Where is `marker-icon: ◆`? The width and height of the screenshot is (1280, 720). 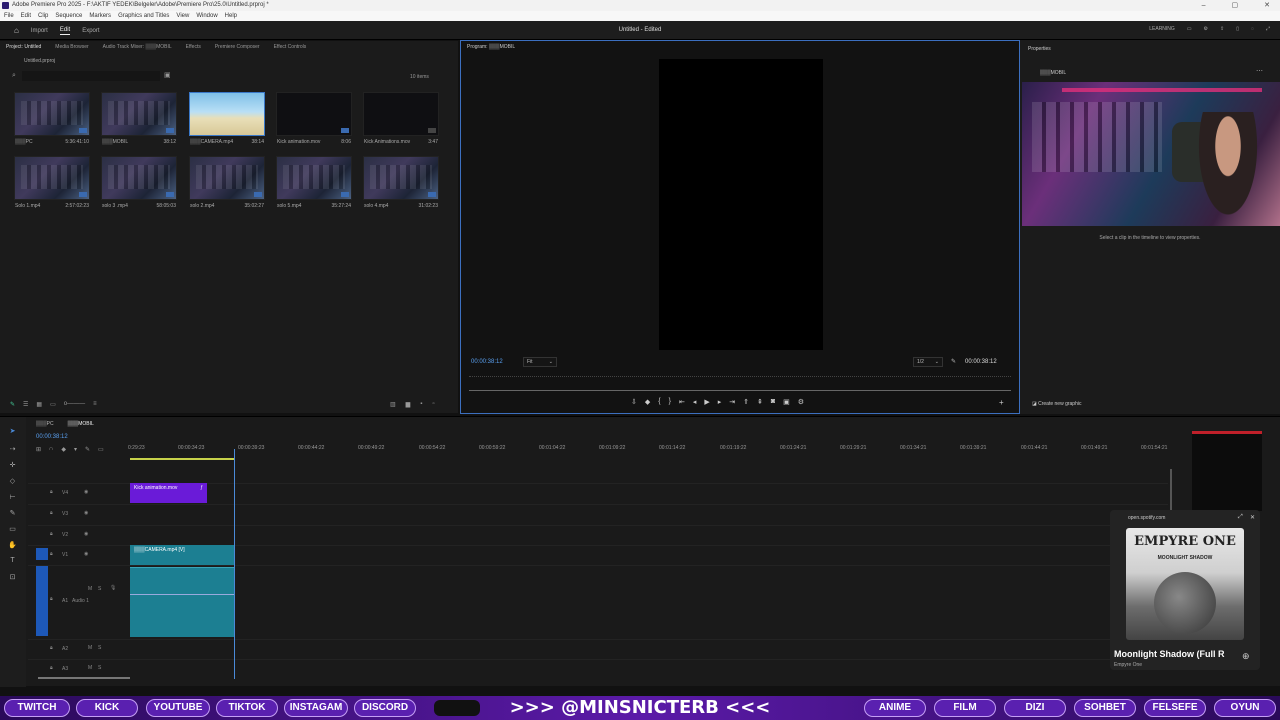 marker-icon: ◆ is located at coordinates (647, 402).